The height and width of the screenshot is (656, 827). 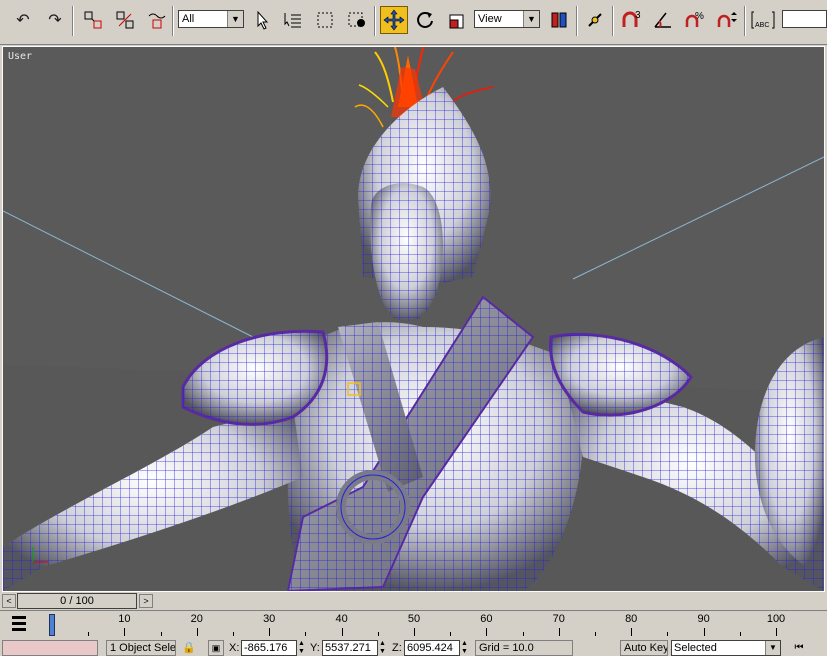 What do you see at coordinates (559, 20) in the screenshot?
I see `use-pivot-center-icon` at bounding box center [559, 20].